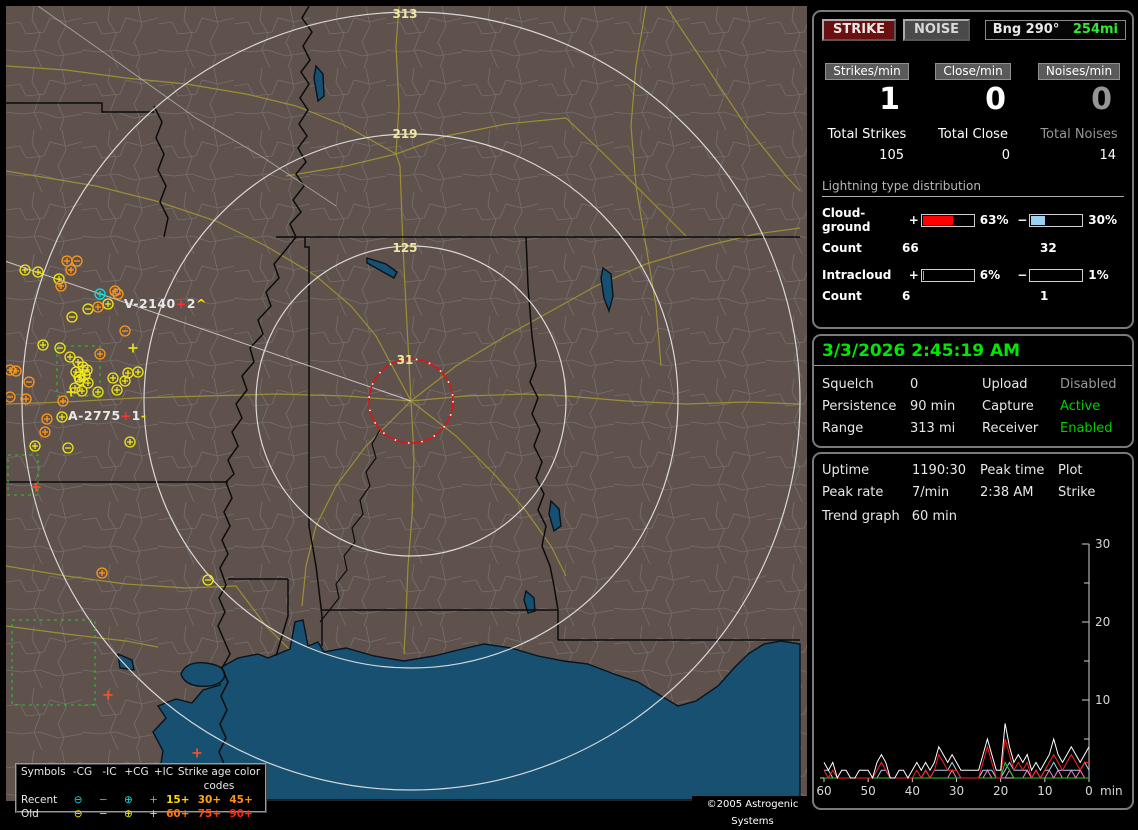 This screenshot has height=830, width=1138. What do you see at coordinates (973, 296) in the screenshot?
I see `intracloud-count-row: Count 6 1` at bounding box center [973, 296].